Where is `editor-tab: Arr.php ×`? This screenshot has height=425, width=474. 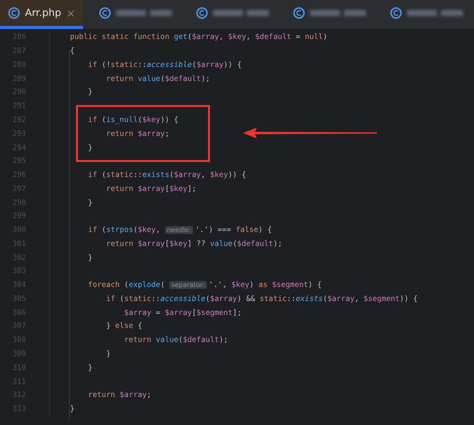 editor-tab: Arr.php × is located at coordinates (42, 14).